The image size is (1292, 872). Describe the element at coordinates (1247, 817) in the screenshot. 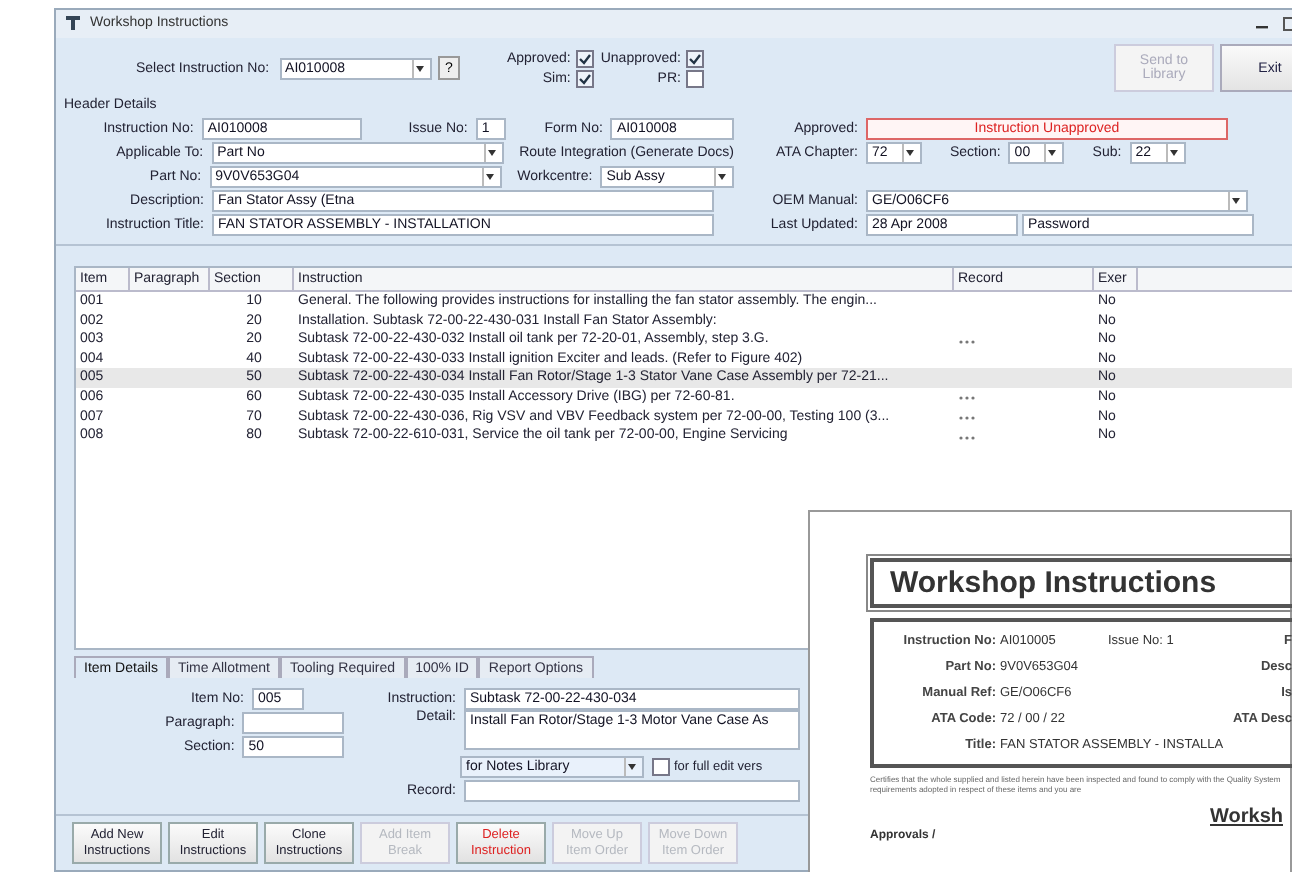

I see `document-subheading: Worksh` at that location.